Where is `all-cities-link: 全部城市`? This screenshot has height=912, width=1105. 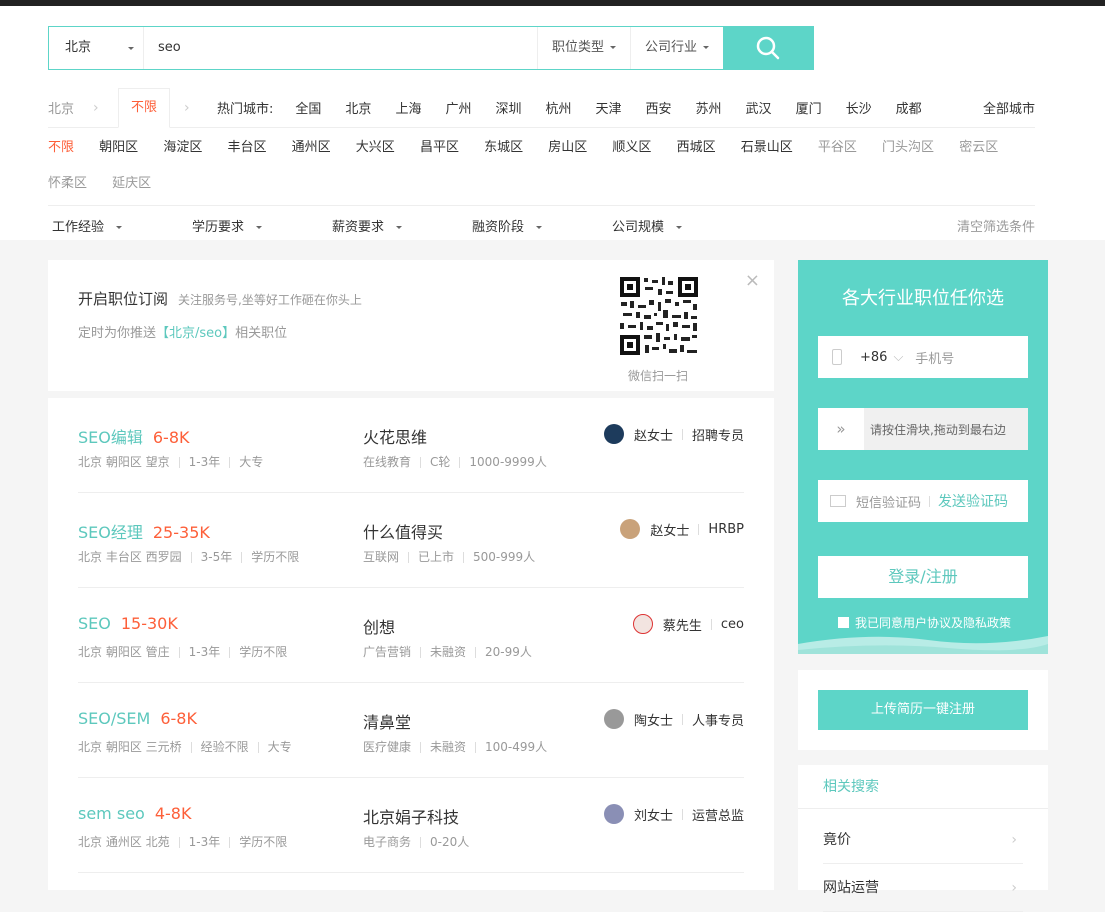
all-cities-link: 全部城市 is located at coordinates (1009, 107).